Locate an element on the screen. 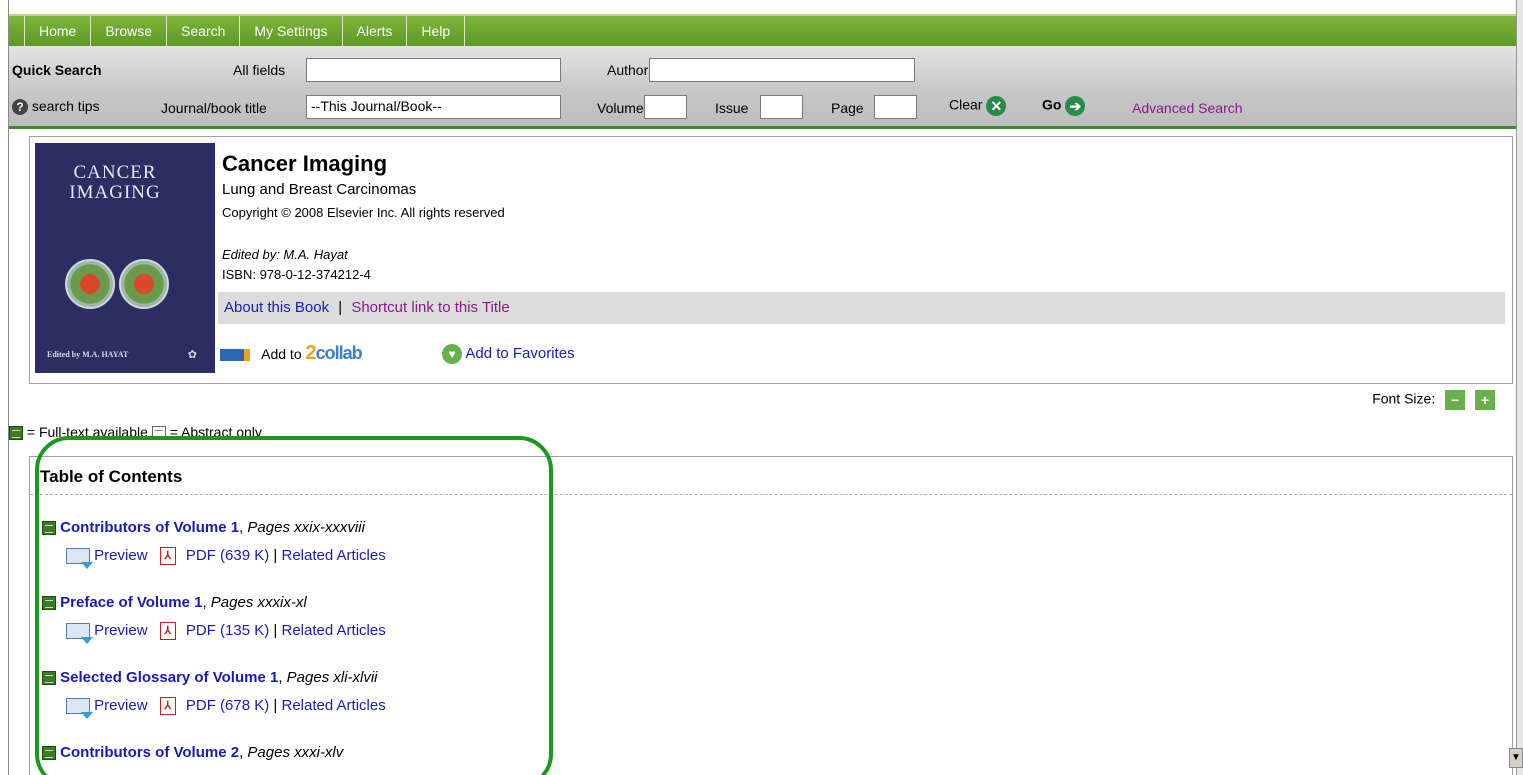 The height and width of the screenshot is (775, 1523). vertical-scrollbar is located at coordinates (1519, 387).